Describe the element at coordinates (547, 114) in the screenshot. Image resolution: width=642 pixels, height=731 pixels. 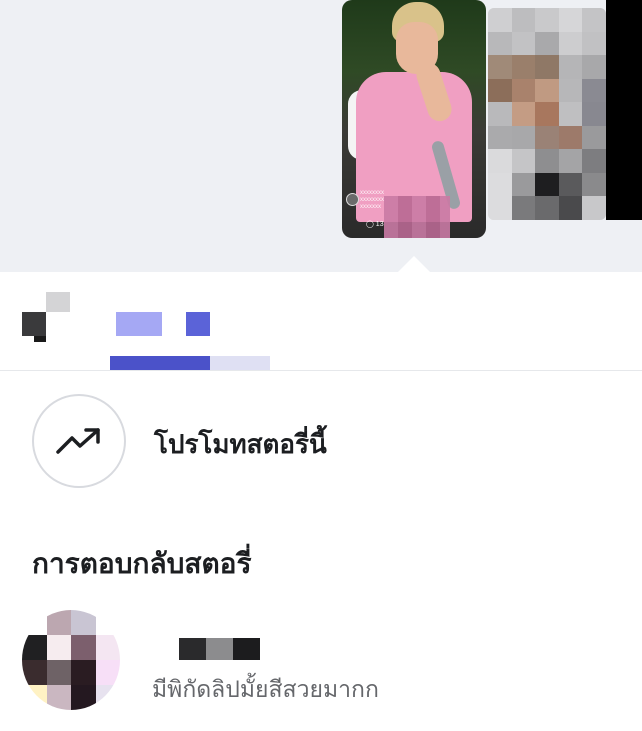
I see `next-story-thumbnail` at that location.